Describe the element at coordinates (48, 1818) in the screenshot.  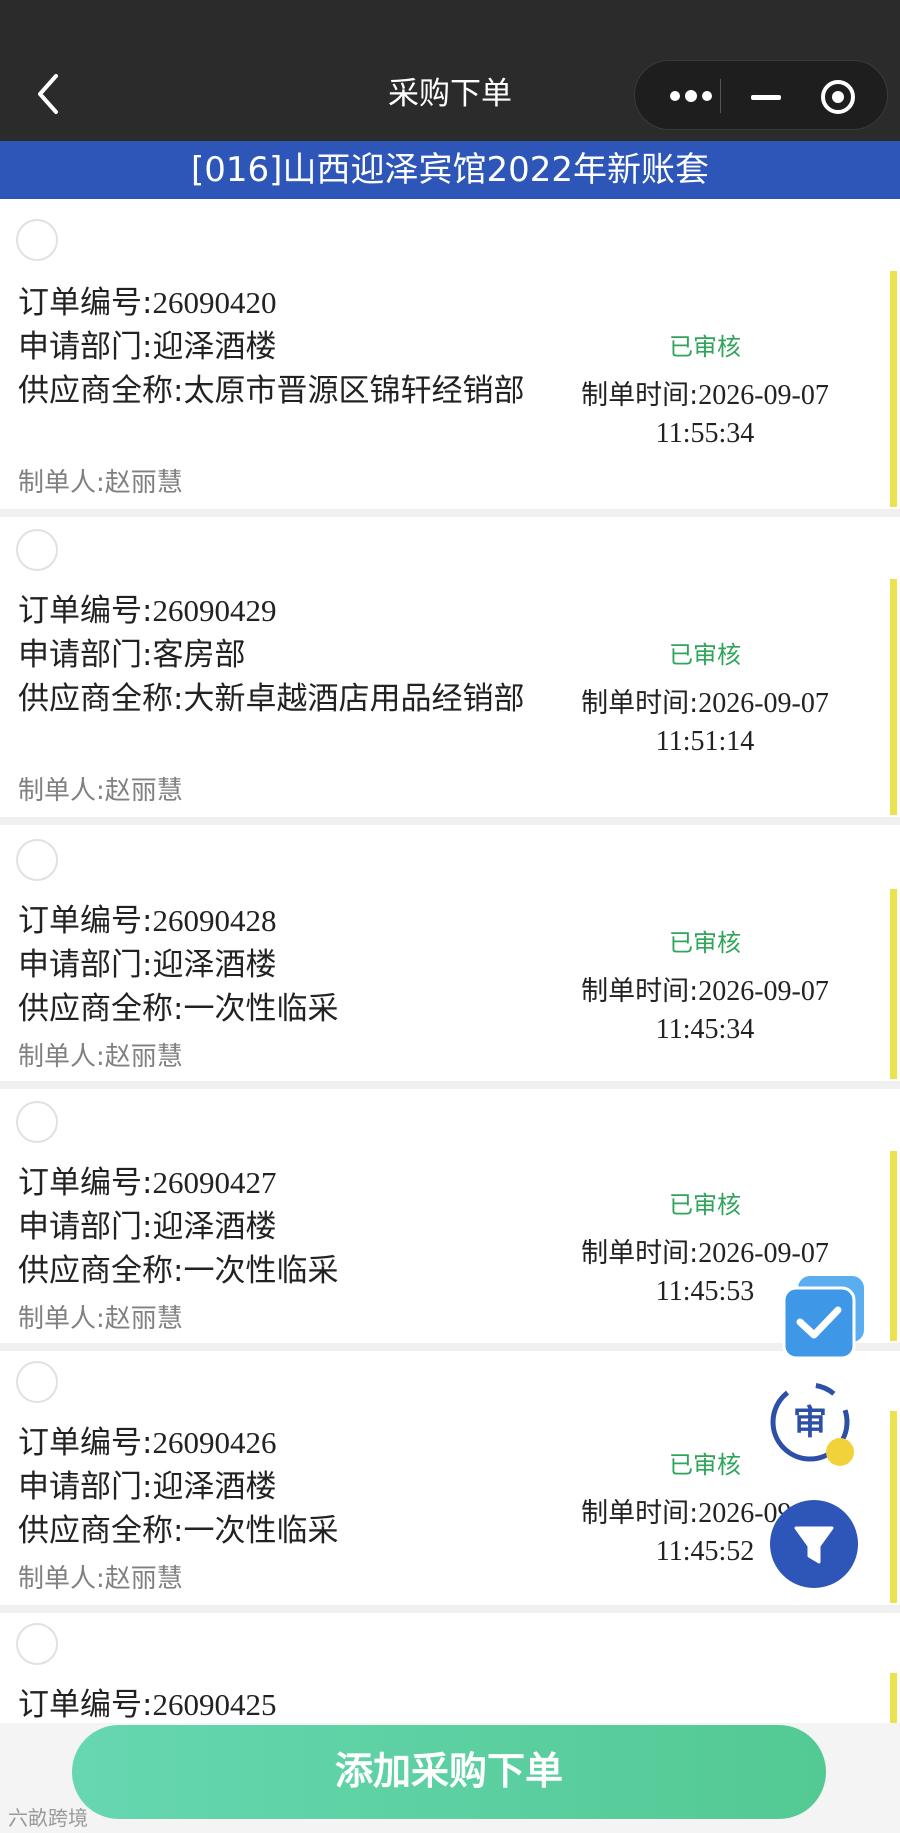
I see `watermark: 六畝跨境` at that location.